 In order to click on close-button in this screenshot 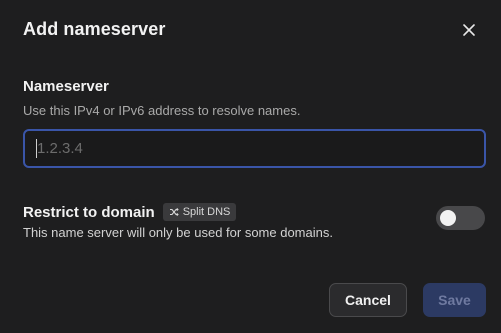, I will do `click(469, 30)`.